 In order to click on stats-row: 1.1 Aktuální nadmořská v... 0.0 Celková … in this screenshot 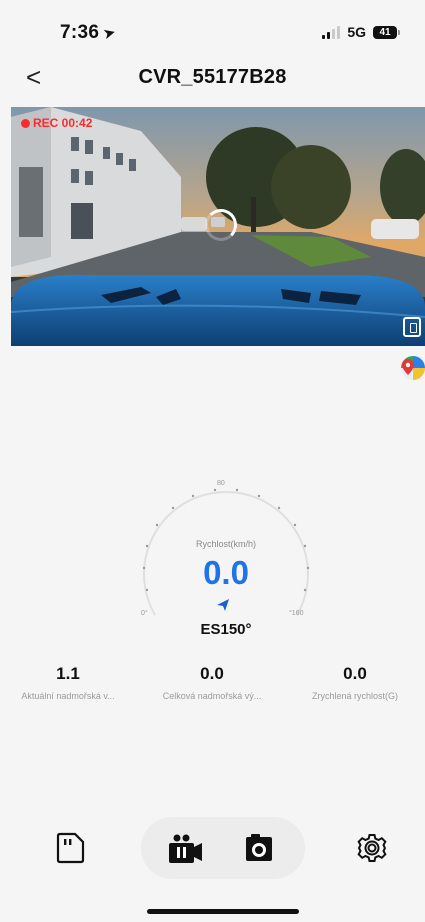, I will do `click(212, 689)`.